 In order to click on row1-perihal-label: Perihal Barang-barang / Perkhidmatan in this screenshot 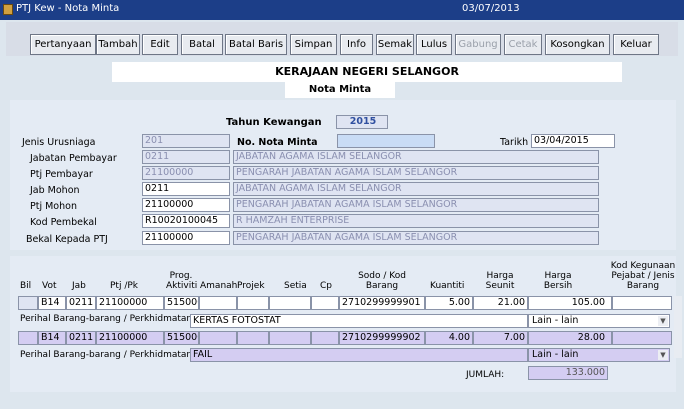, I will do `click(106, 319)`.